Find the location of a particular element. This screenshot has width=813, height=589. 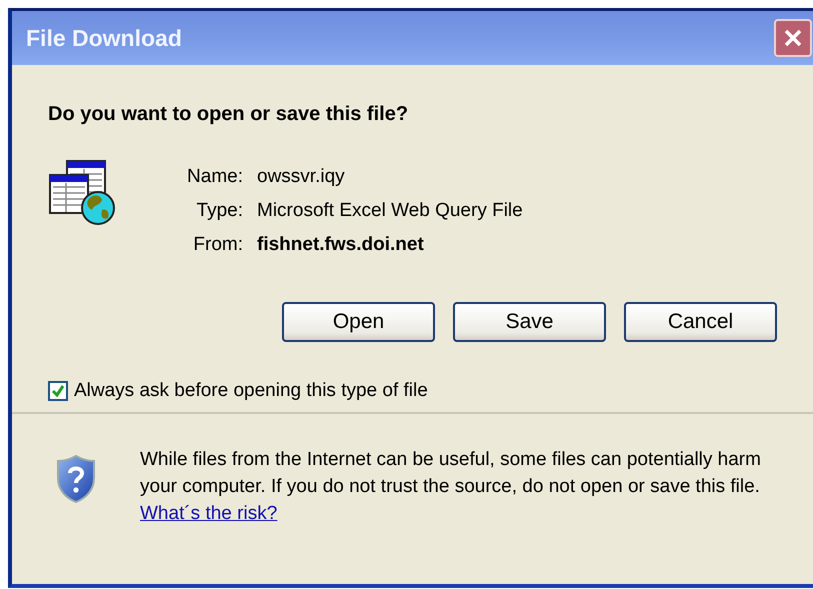

cancel-button: Cancel is located at coordinates (700, 322).